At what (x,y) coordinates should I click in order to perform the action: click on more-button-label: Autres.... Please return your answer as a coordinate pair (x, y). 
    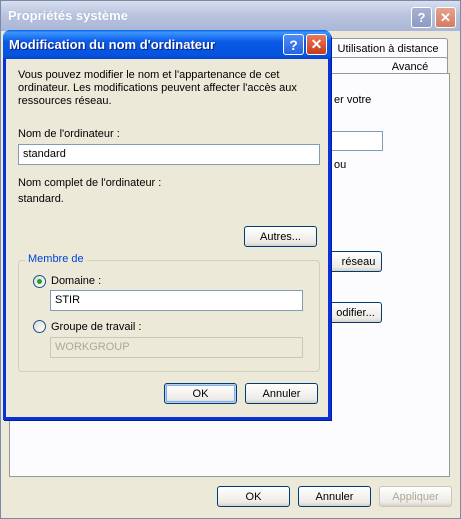
    Looking at the image, I should click on (280, 236).